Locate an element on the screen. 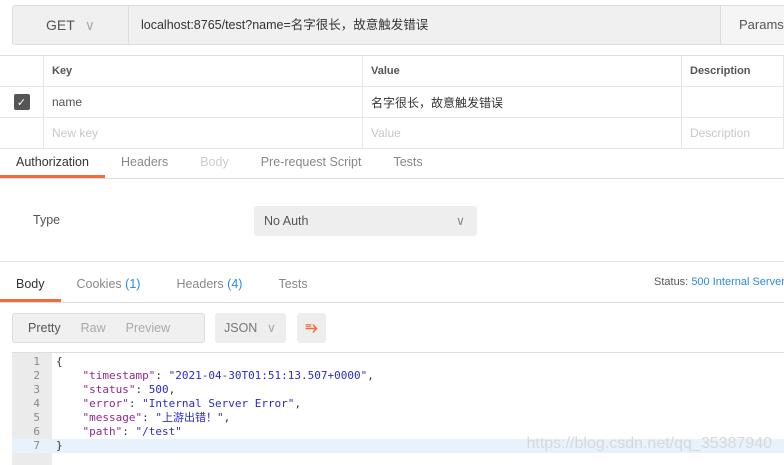  tab-tests: Tests is located at coordinates (407, 162).